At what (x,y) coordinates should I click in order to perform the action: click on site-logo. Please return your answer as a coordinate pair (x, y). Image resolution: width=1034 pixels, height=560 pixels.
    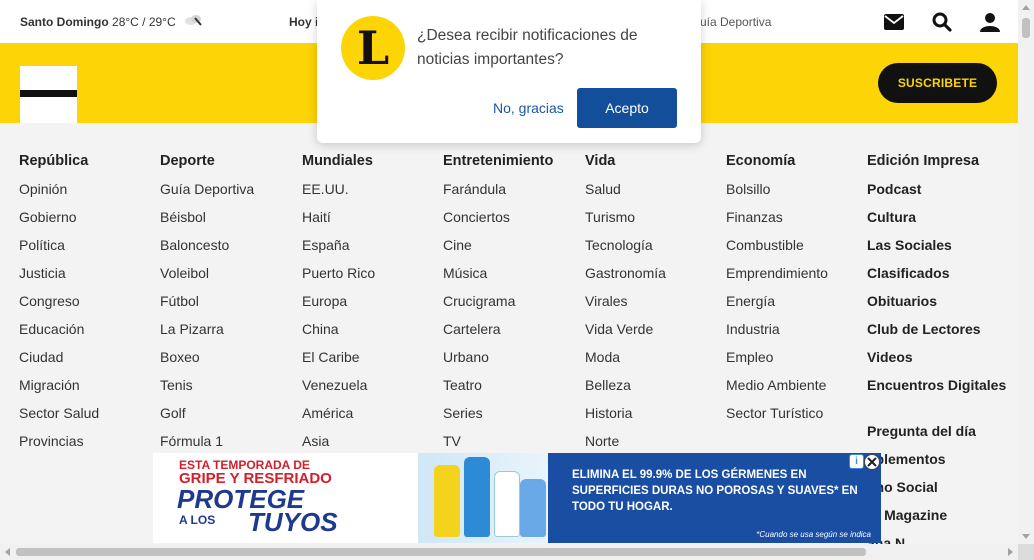
    Looking at the image, I should click on (48, 94).